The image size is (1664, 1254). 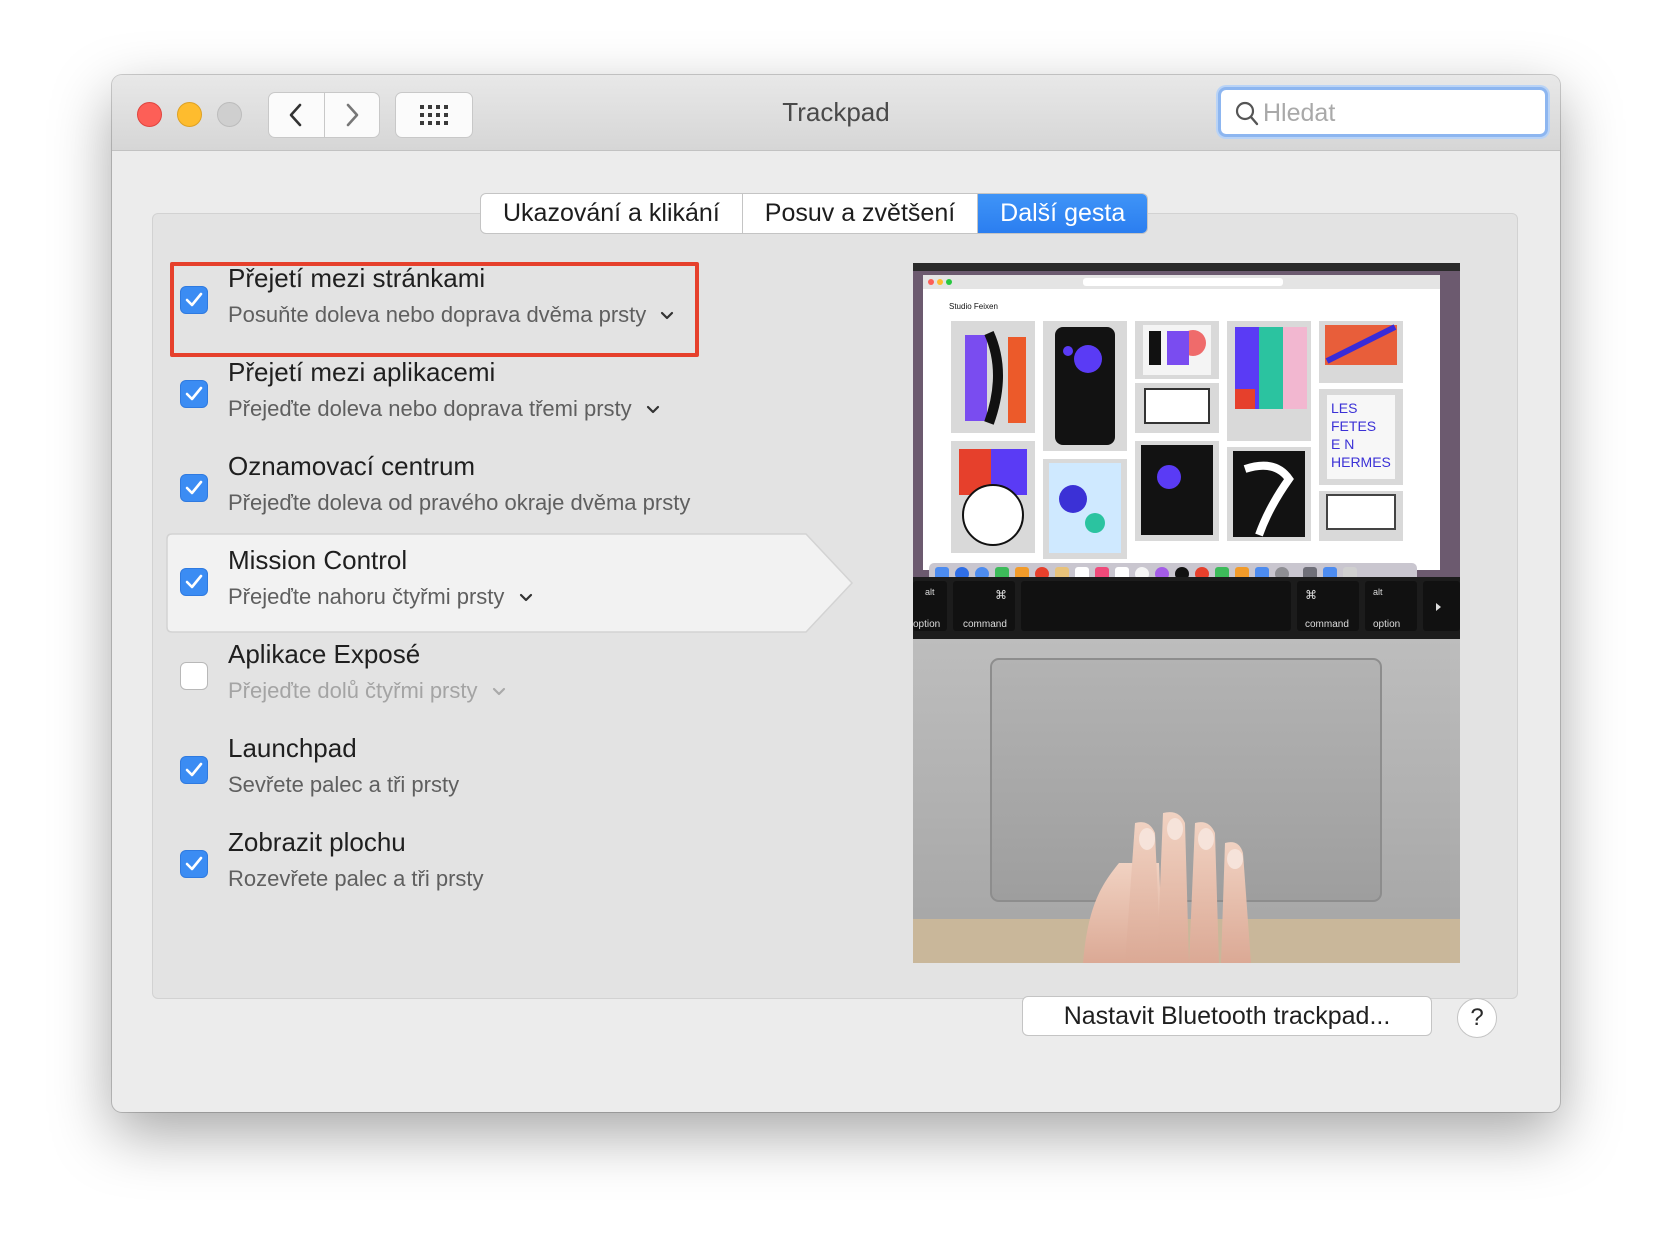 I want to click on search-input, so click(x=1398, y=113).